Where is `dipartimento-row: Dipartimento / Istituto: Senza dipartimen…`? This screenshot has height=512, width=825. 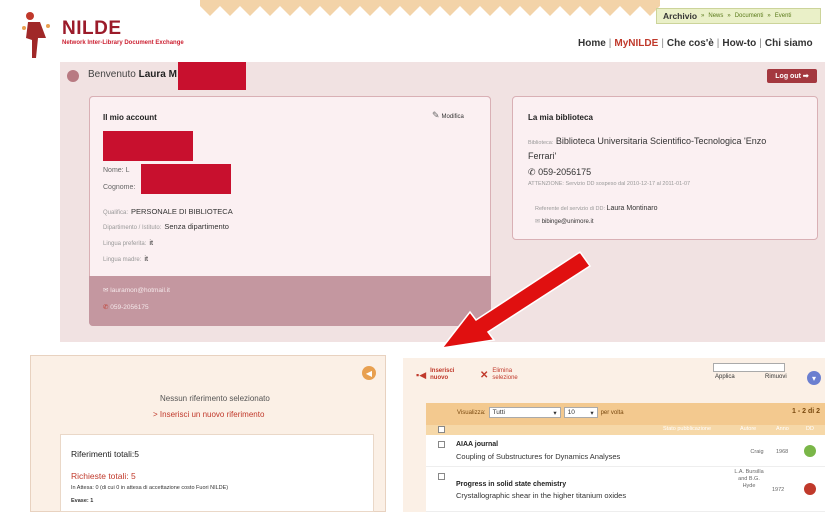 dipartimento-row: Dipartimento / Istituto: Senza dipartimen… is located at coordinates (166, 226).